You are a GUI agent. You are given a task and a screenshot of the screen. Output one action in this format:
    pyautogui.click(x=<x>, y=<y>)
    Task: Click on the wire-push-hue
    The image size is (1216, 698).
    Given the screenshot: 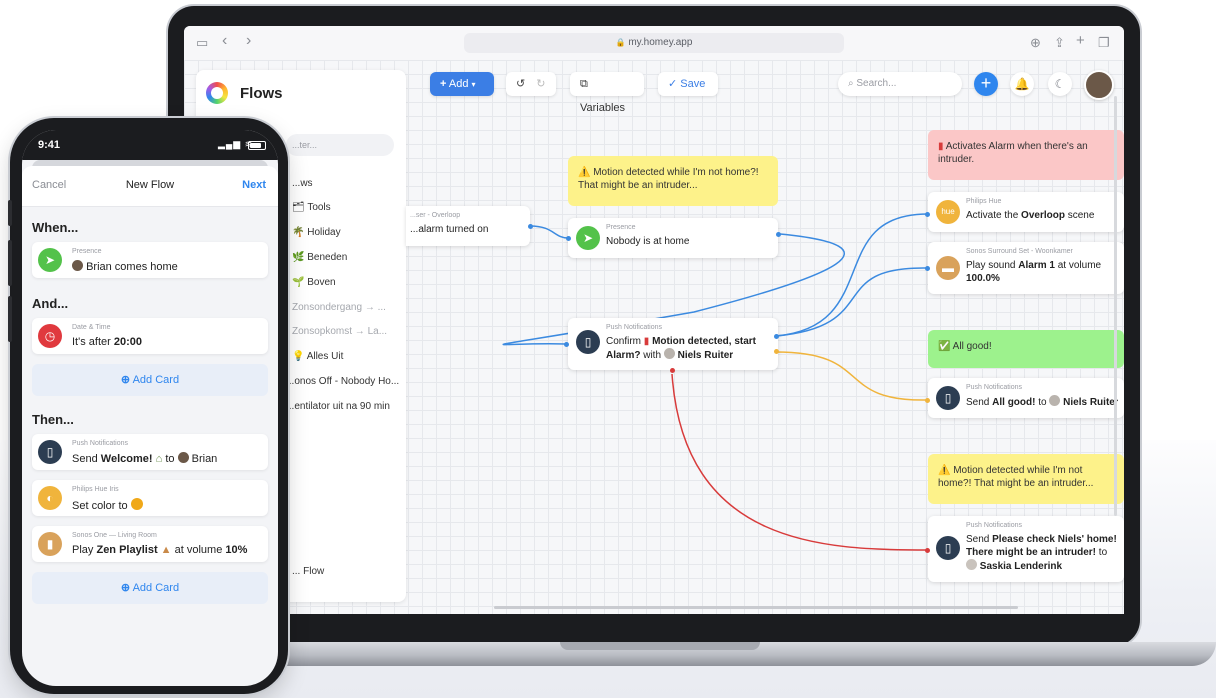 What is the action you would take?
    pyautogui.click(x=852, y=275)
    